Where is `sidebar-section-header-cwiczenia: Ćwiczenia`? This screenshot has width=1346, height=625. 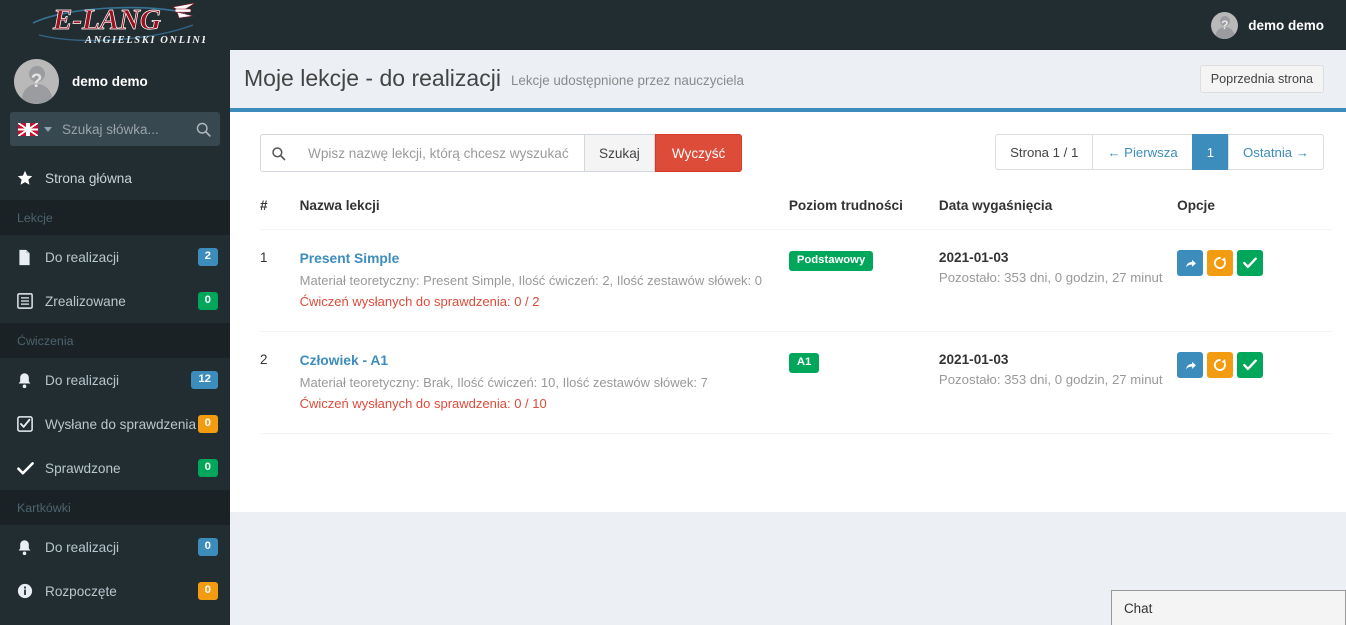
sidebar-section-header-cwiczenia: Ćwiczenia is located at coordinates (115, 340).